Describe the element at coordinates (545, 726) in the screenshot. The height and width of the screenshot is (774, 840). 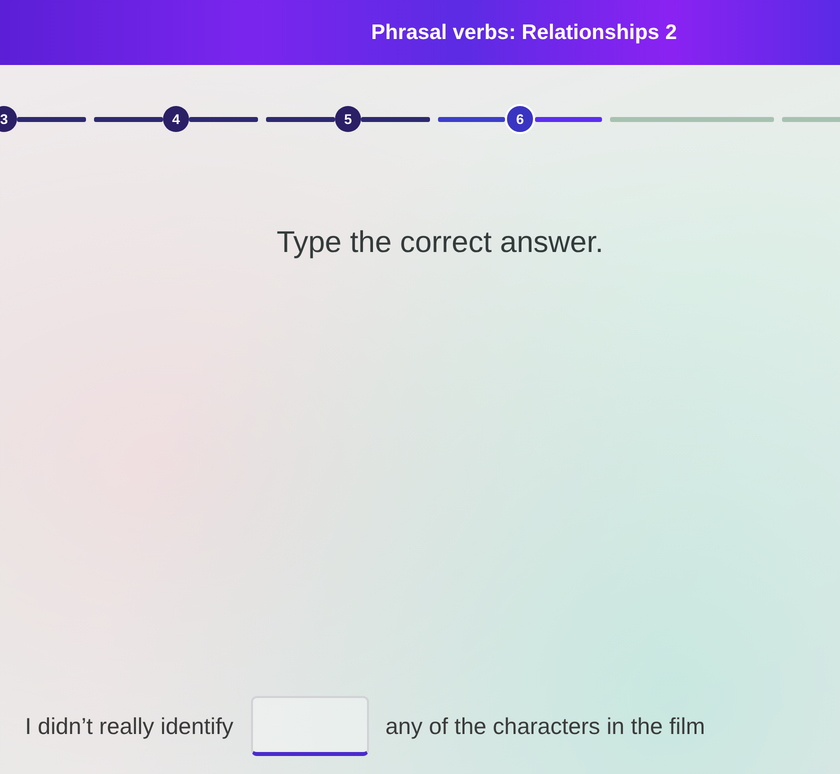
I see `sentence-text: any of the characters in the film` at that location.